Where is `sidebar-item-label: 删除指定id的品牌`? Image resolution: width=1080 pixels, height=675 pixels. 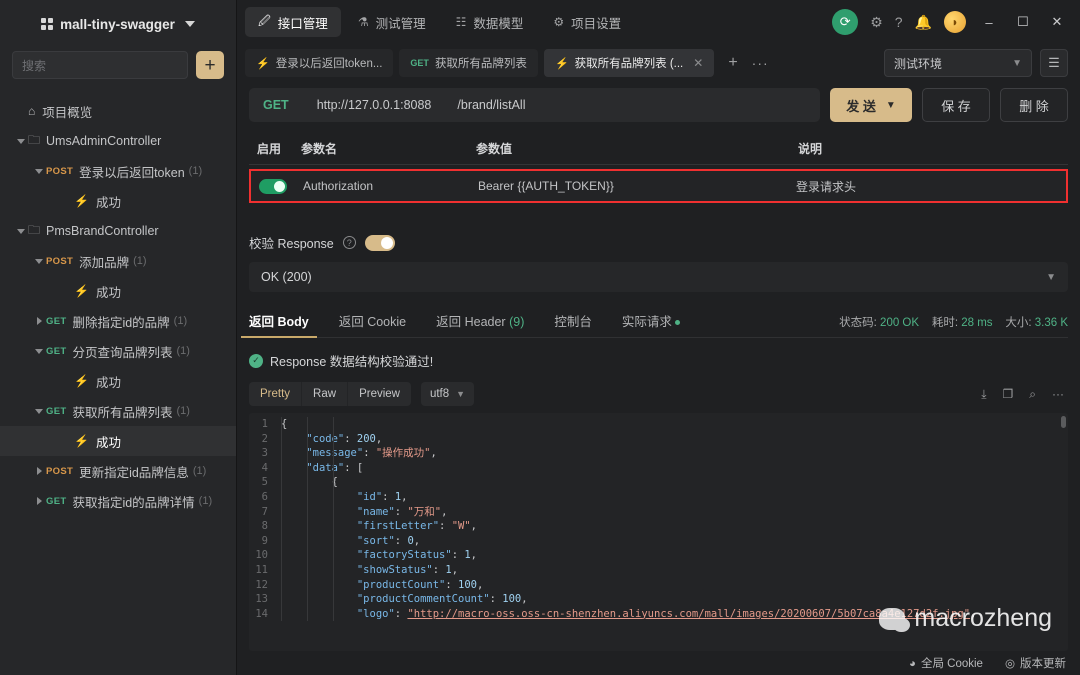 sidebar-item-label: 删除指定id的品牌 is located at coordinates (121, 322).